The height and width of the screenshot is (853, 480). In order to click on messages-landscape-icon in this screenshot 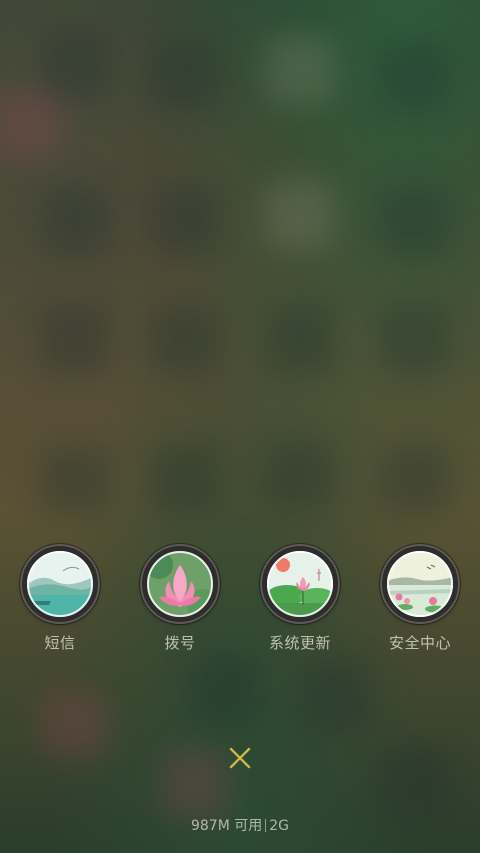, I will do `click(60, 584)`.